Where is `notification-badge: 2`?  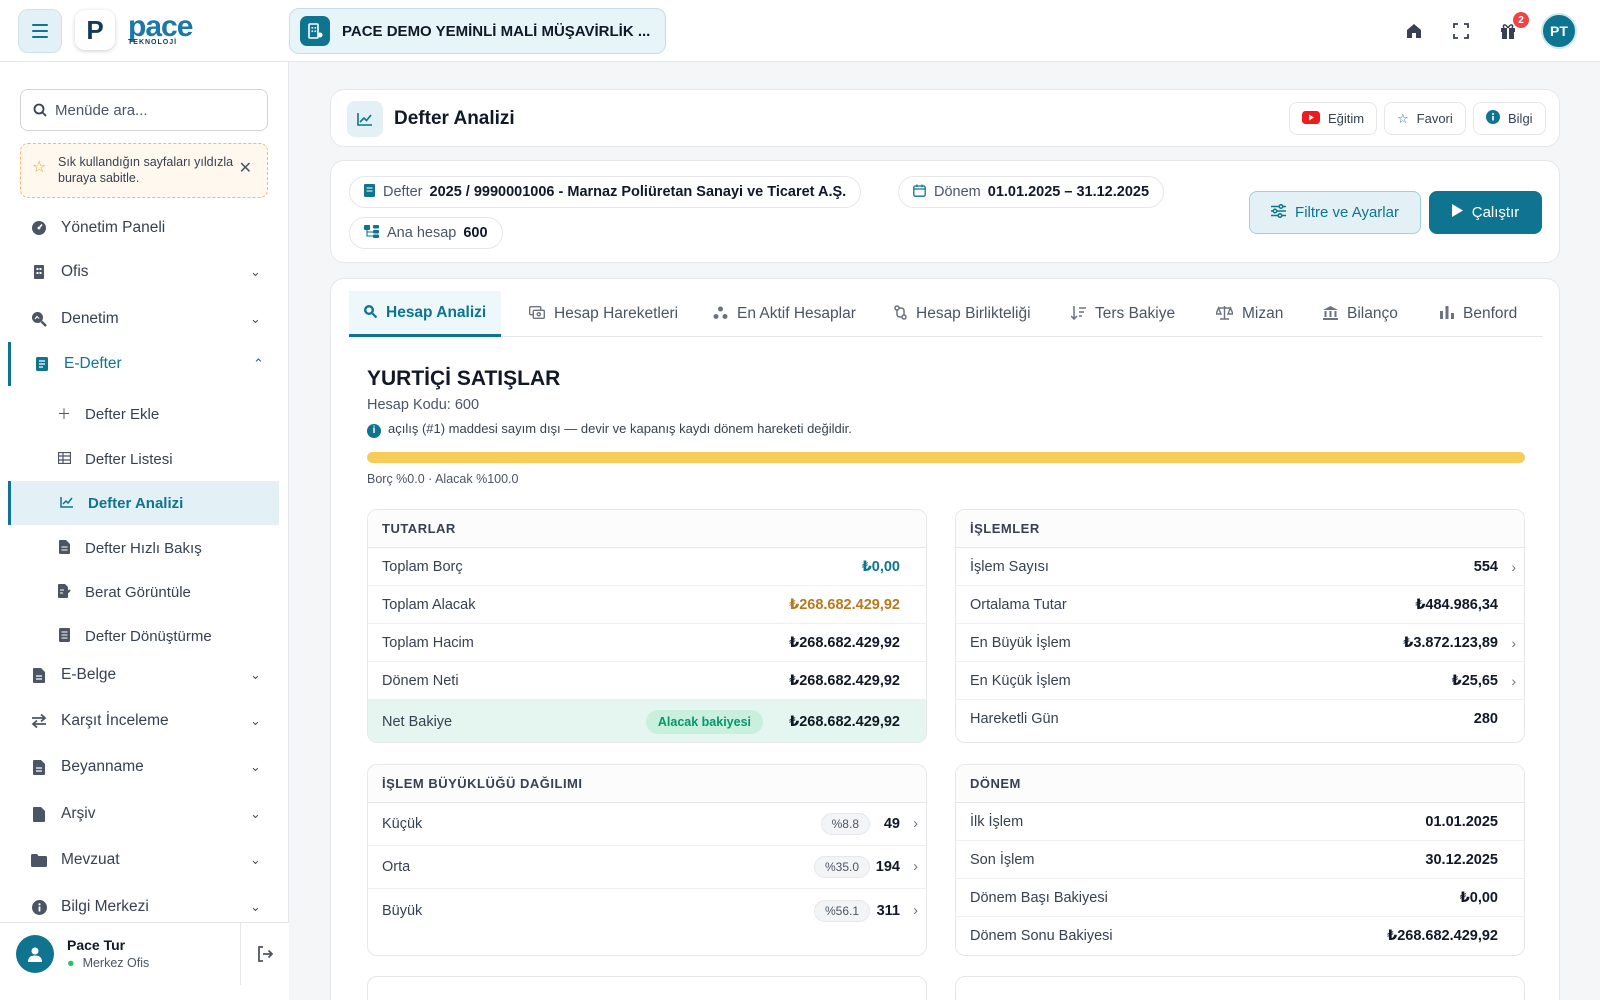
notification-badge: 2 is located at coordinates (1521, 20).